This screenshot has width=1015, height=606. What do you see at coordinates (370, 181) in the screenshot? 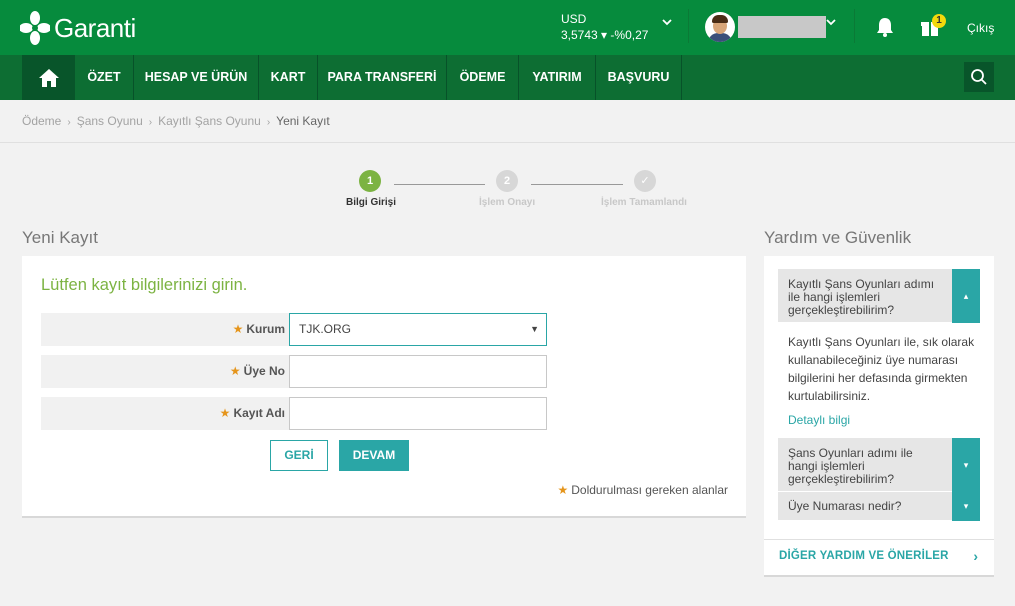
I see `step-1-indicator: 1` at bounding box center [370, 181].